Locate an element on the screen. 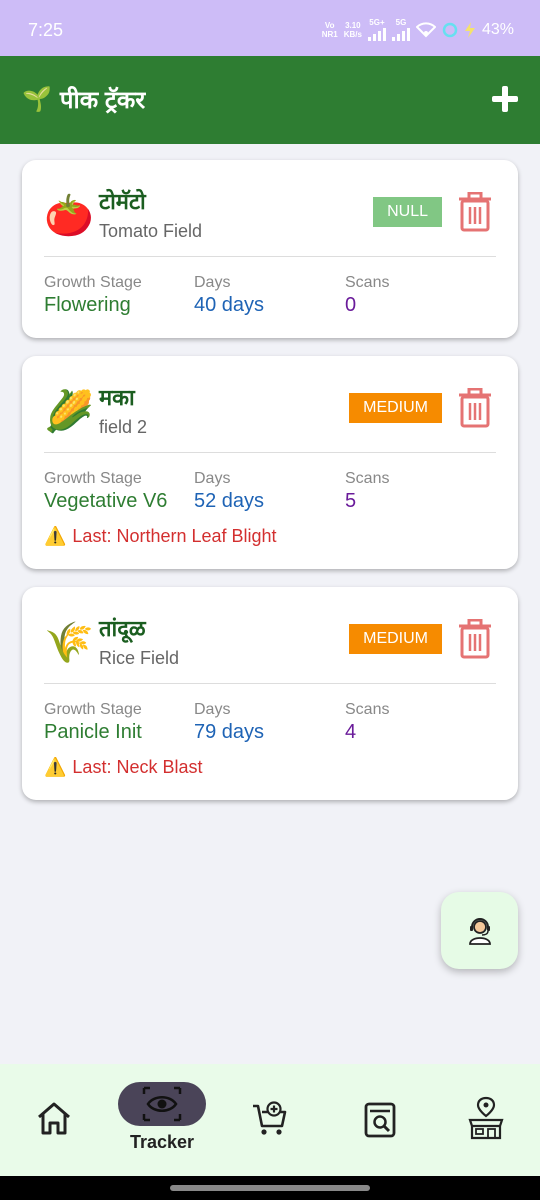 The image size is (540, 1200). cart-add-icon is located at coordinates (270, 1118).